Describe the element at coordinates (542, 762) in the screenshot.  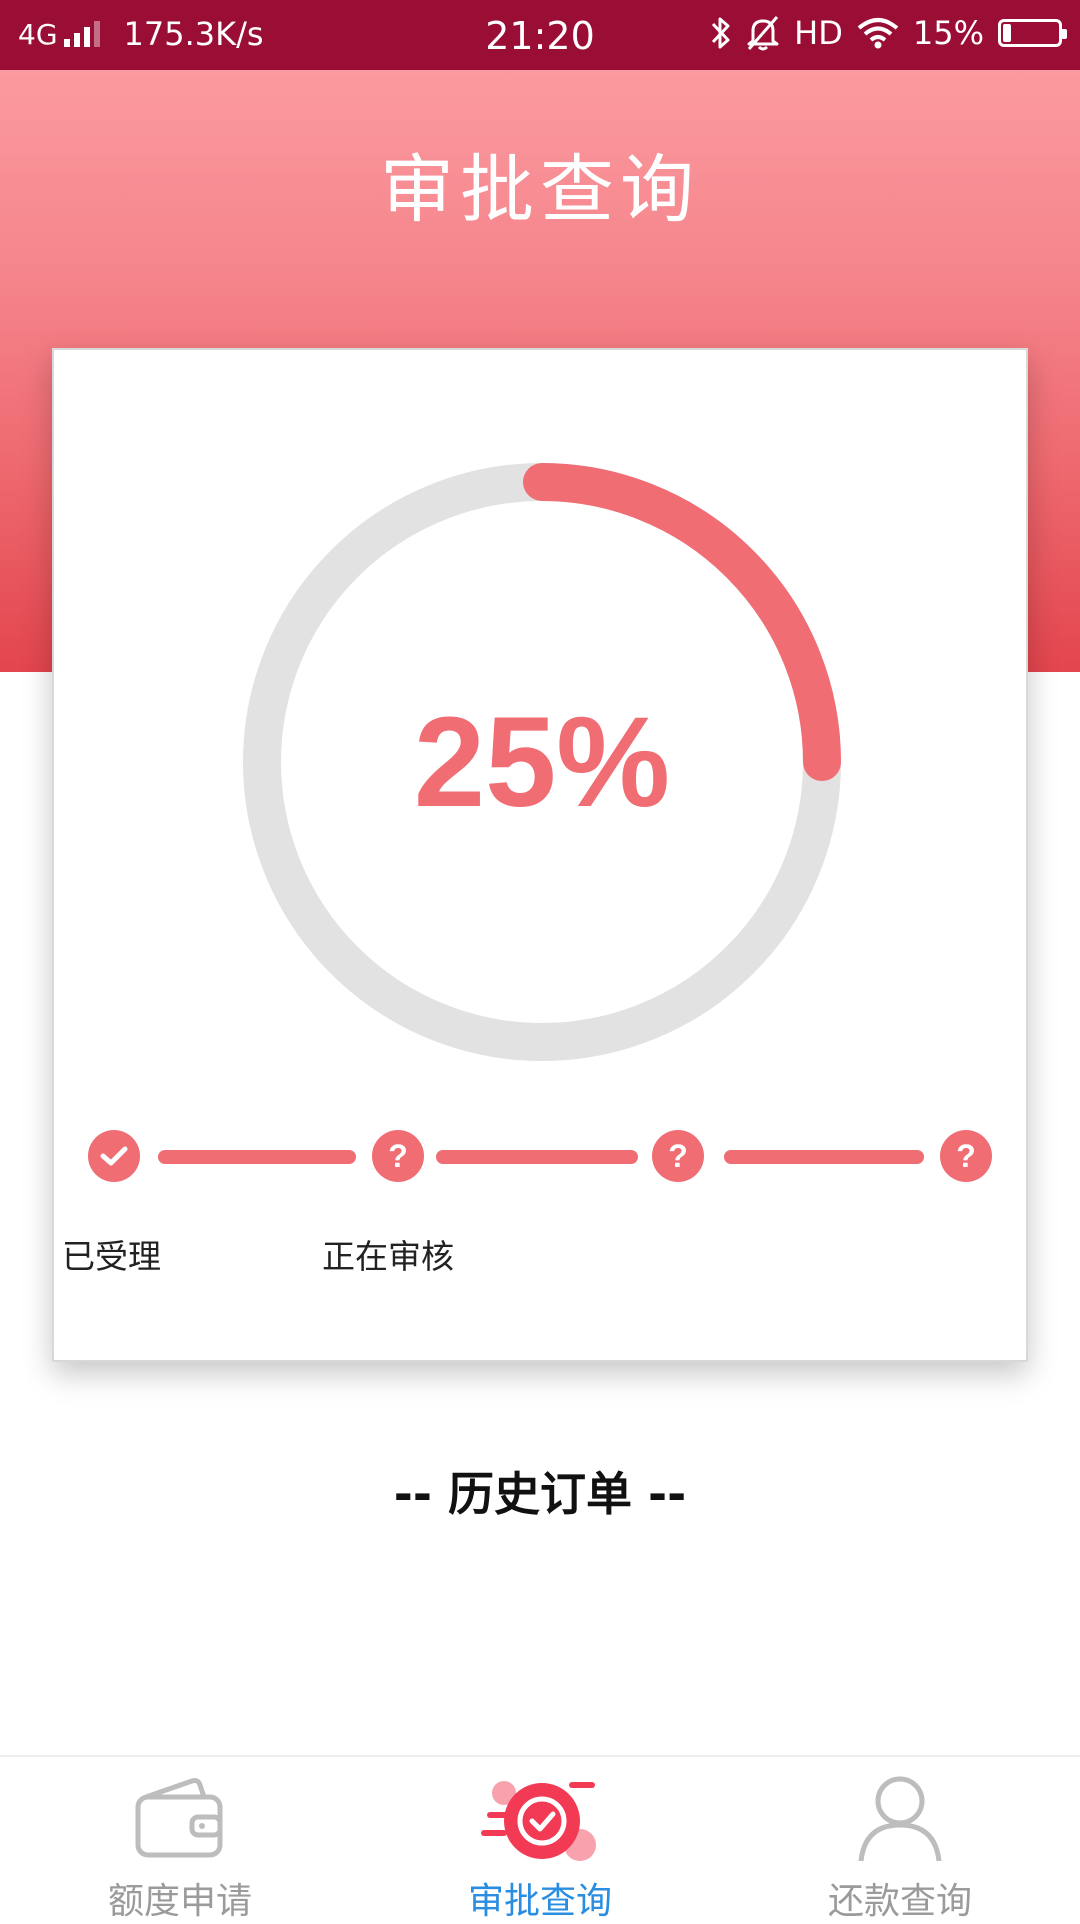
I see `progress-percent: 25%` at that location.